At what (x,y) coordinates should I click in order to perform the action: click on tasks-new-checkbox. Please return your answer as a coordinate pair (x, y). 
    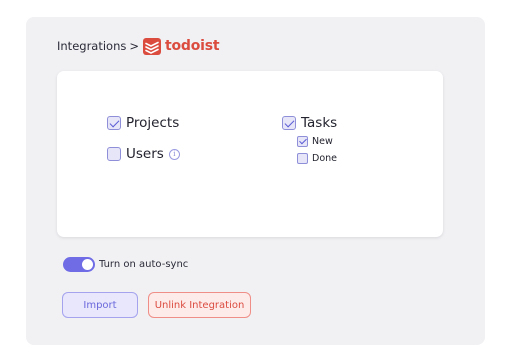
    Looking at the image, I should click on (302, 141).